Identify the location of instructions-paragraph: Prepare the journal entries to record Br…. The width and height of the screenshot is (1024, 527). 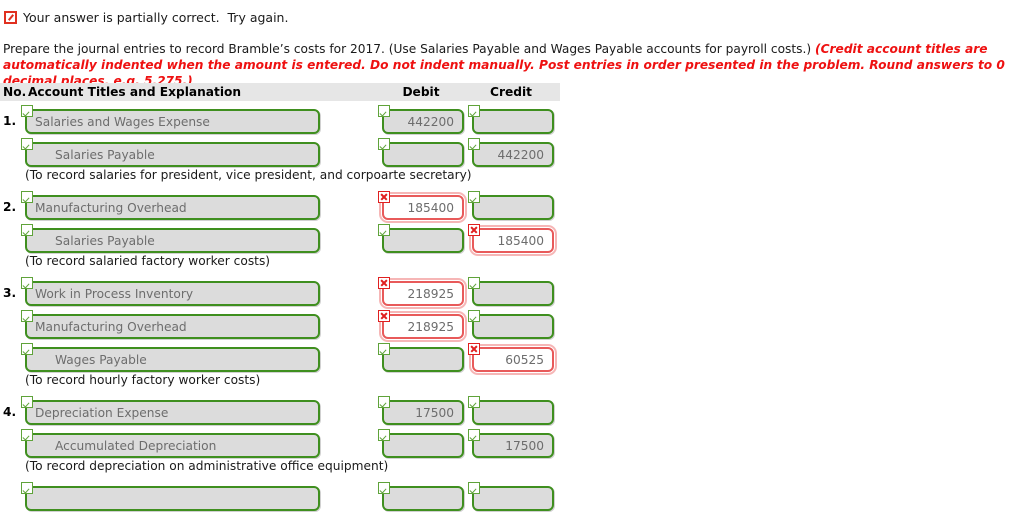
(512, 65).